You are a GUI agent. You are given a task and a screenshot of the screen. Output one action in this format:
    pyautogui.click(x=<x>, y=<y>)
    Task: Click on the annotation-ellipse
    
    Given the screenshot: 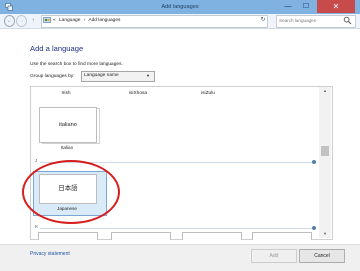 What is the action you would take?
    pyautogui.click(x=71, y=192)
    